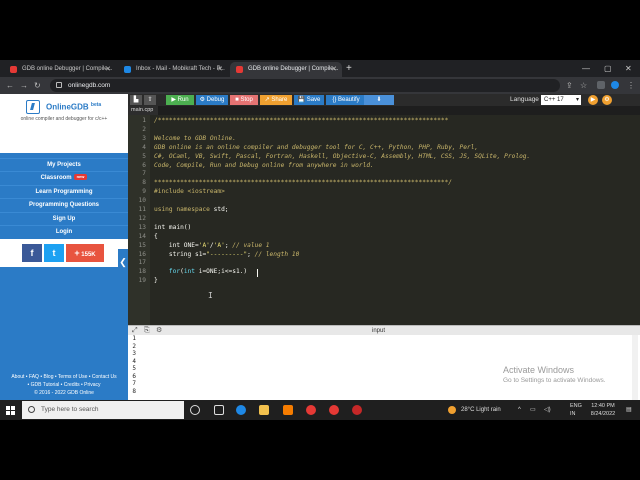 This screenshot has height=480, width=640. Describe the element at coordinates (135, 331) in the screenshot. I see `resize-icon: ⤢` at that location.